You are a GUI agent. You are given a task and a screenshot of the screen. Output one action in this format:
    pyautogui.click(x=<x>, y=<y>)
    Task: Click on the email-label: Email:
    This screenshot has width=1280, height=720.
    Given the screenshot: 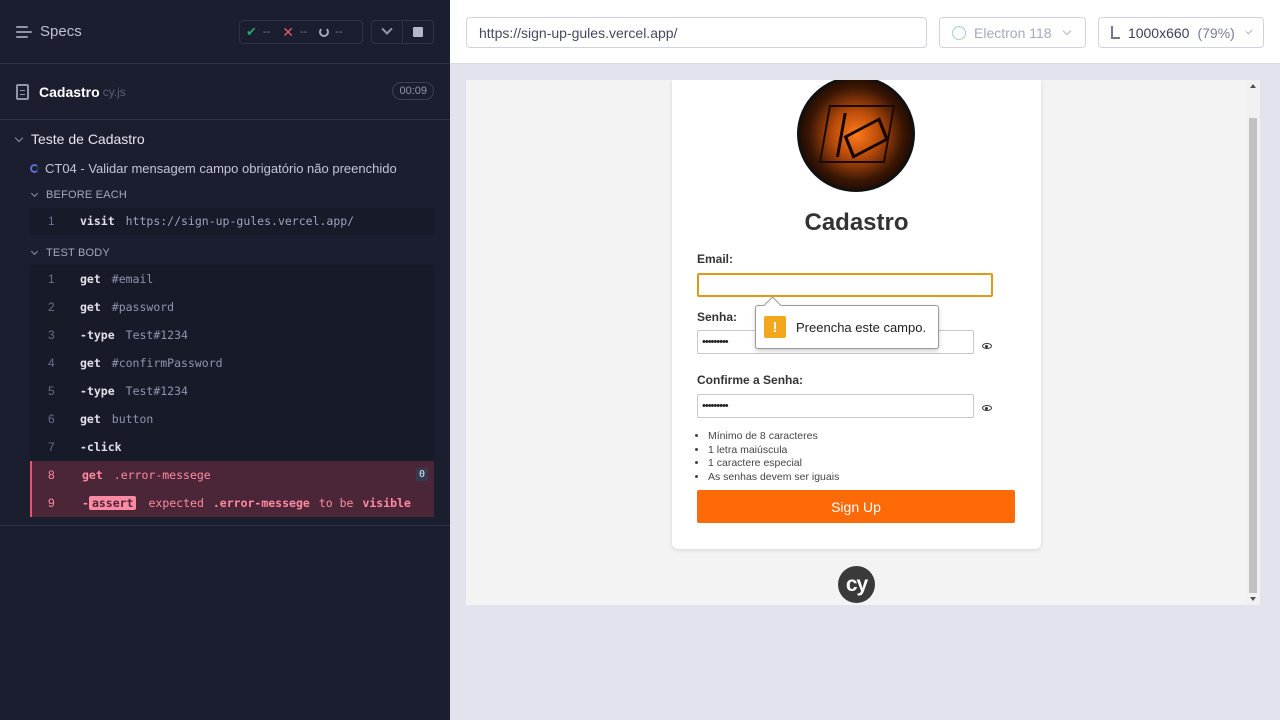 What is the action you would take?
    pyautogui.click(x=715, y=259)
    